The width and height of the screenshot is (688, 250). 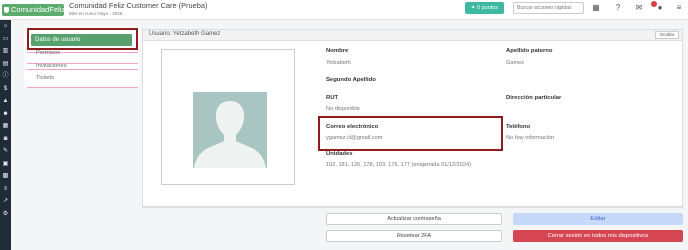 I want to click on home-icon: ⌂, so click(x=5, y=26).